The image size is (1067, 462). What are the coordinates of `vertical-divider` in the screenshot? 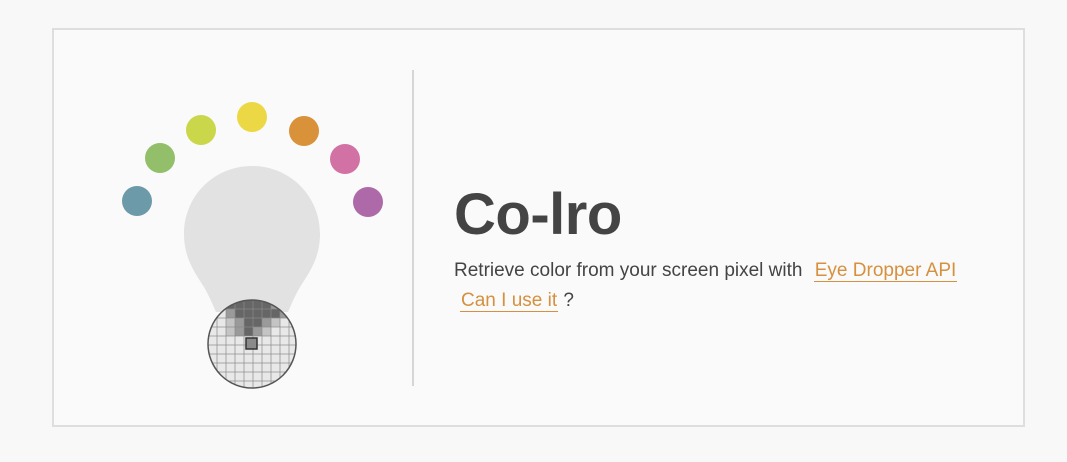 It's located at (413, 228).